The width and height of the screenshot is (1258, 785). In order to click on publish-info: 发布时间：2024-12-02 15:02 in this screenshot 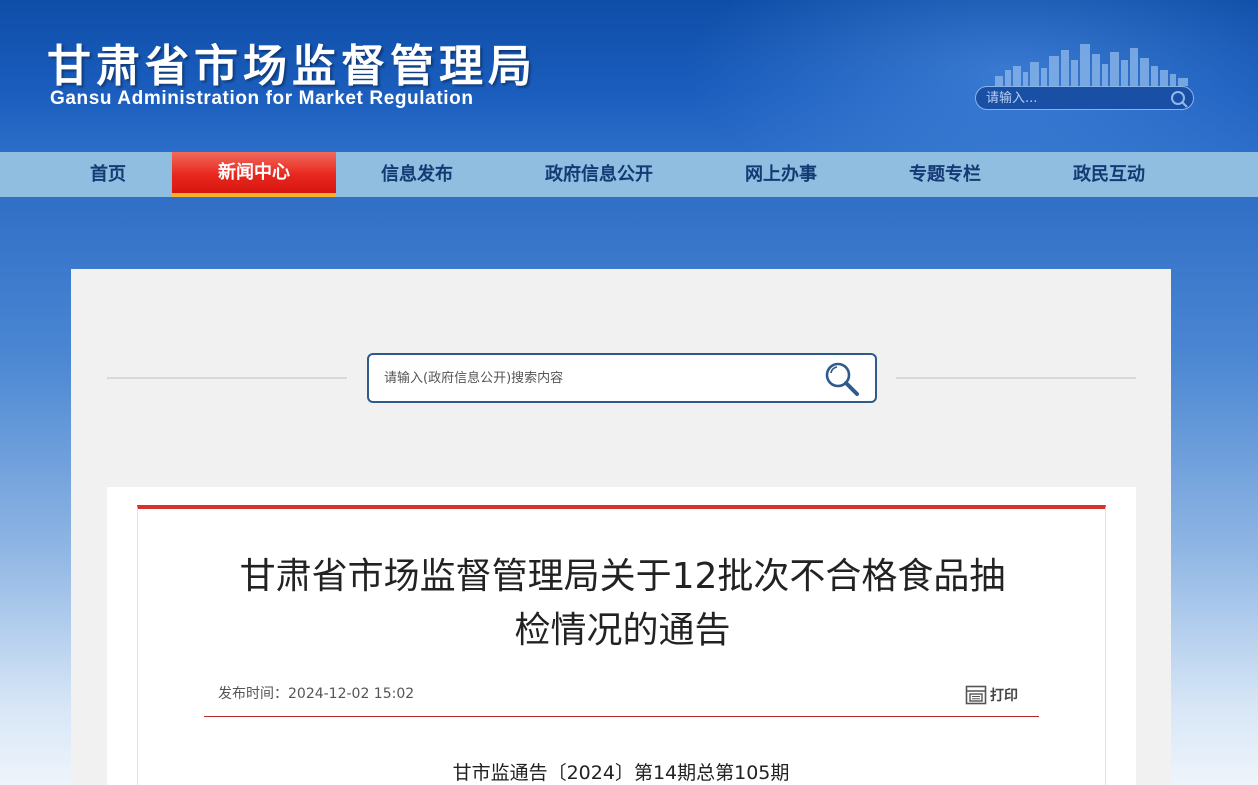, I will do `click(316, 693)`.